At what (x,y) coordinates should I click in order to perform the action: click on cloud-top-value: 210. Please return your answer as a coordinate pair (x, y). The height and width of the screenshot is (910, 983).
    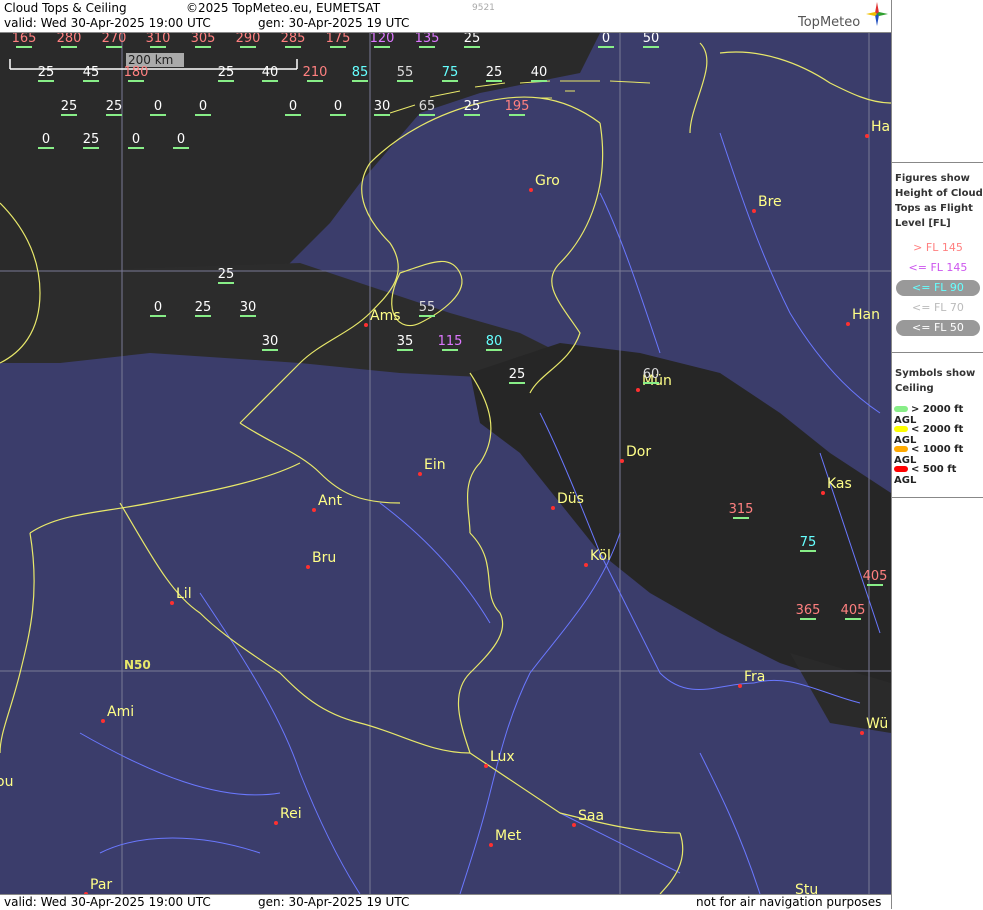
    Looking at the image, I should click on (315, 73).